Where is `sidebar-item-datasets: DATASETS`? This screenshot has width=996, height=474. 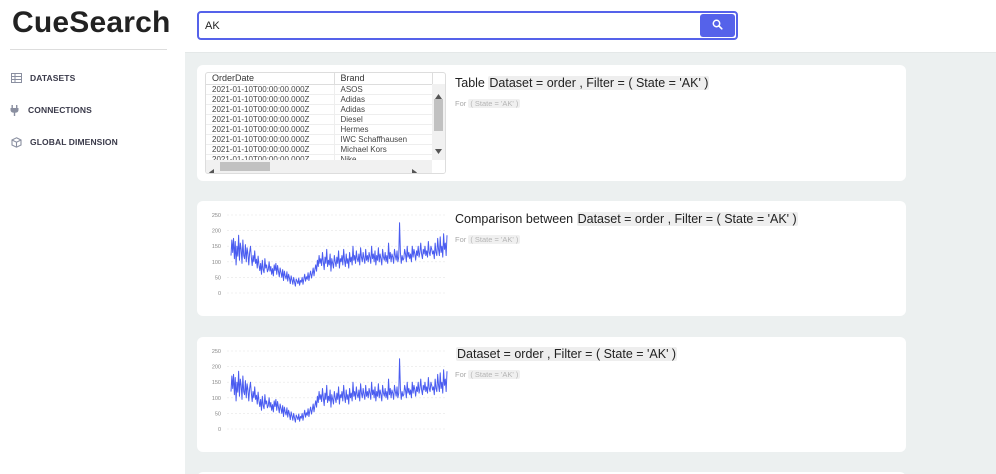
sidebar-item-datasets: DATASETS is located at coordinates (43, 78).